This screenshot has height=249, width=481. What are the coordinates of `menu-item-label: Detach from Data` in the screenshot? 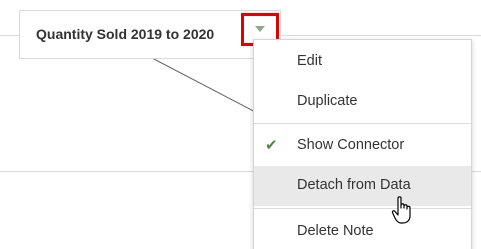 It's located at (354, 185).